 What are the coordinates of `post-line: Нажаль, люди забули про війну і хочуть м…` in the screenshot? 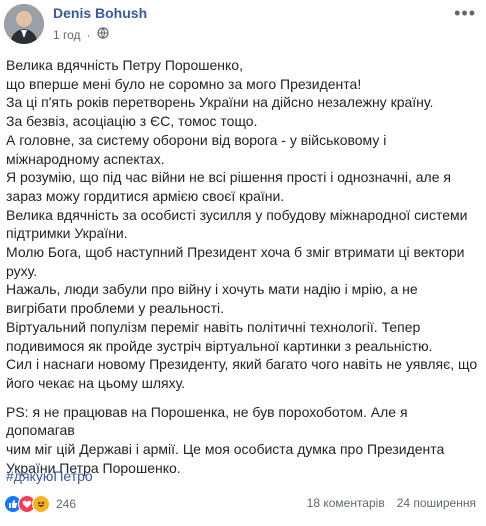 It's located at (212, 289).